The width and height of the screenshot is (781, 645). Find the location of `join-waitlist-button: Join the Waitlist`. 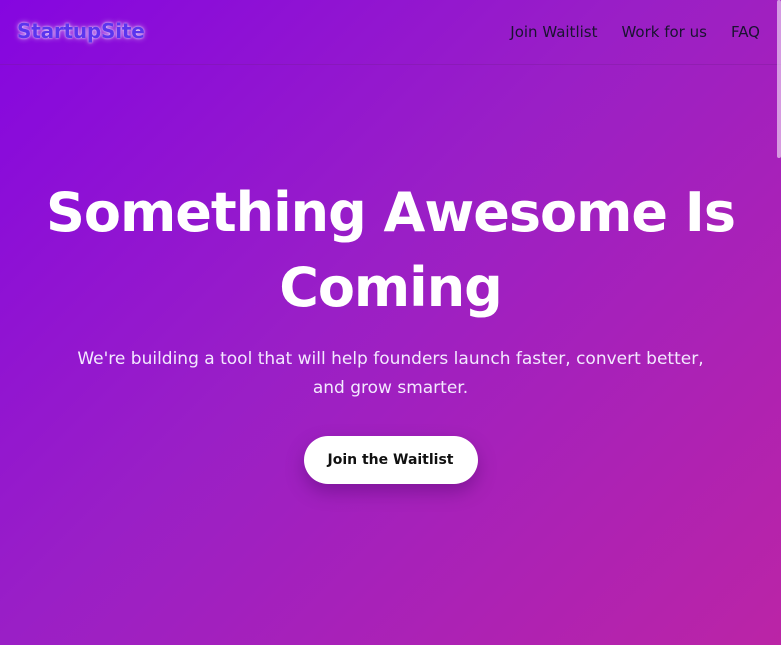

join-waitlist-button: Join the Waitlist is located at coordinates (390, 460).